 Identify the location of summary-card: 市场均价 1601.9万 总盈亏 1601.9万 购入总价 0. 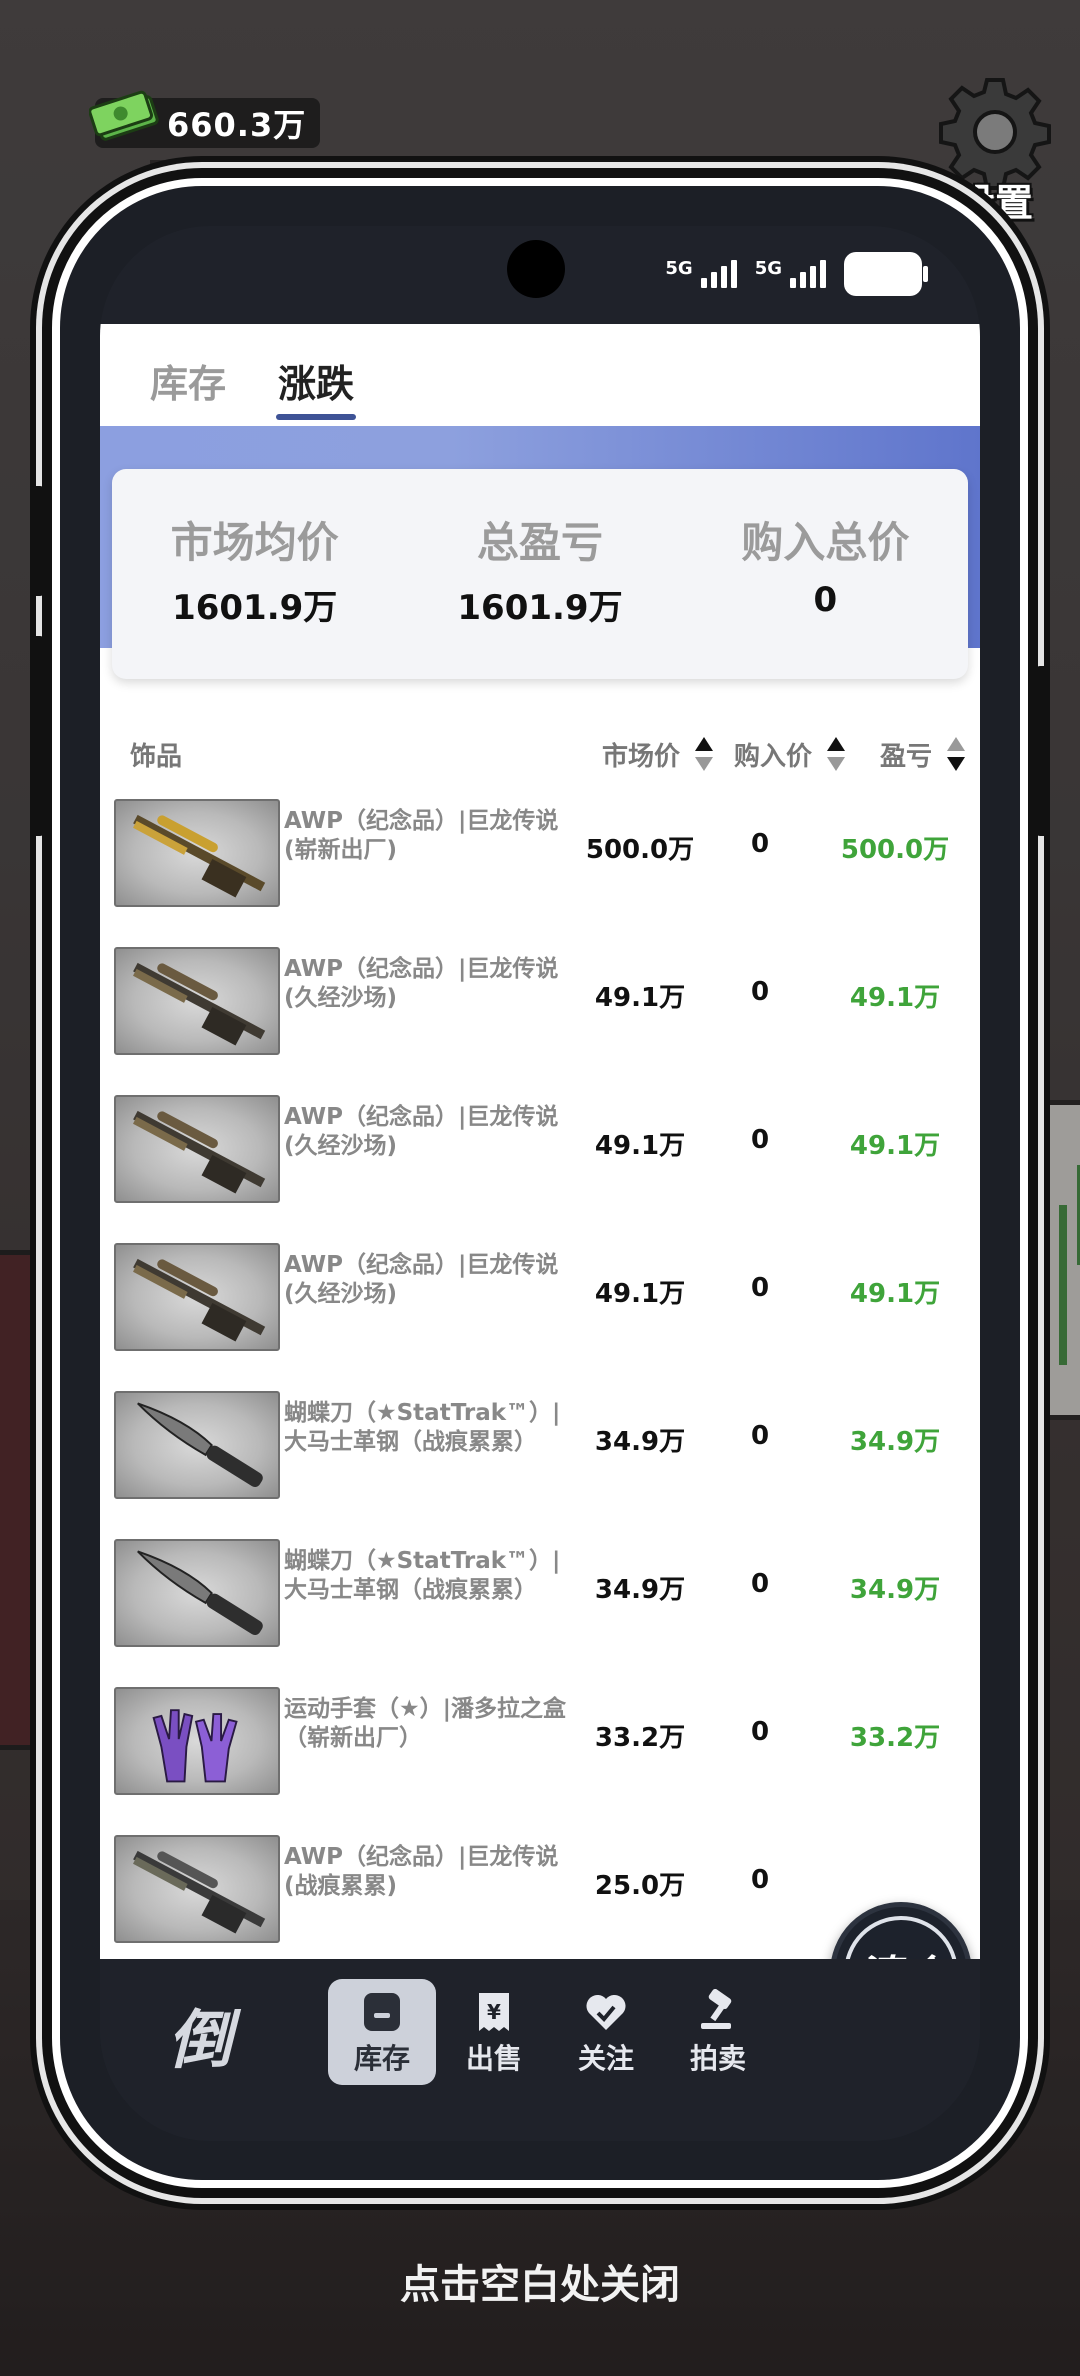
(540, 574).